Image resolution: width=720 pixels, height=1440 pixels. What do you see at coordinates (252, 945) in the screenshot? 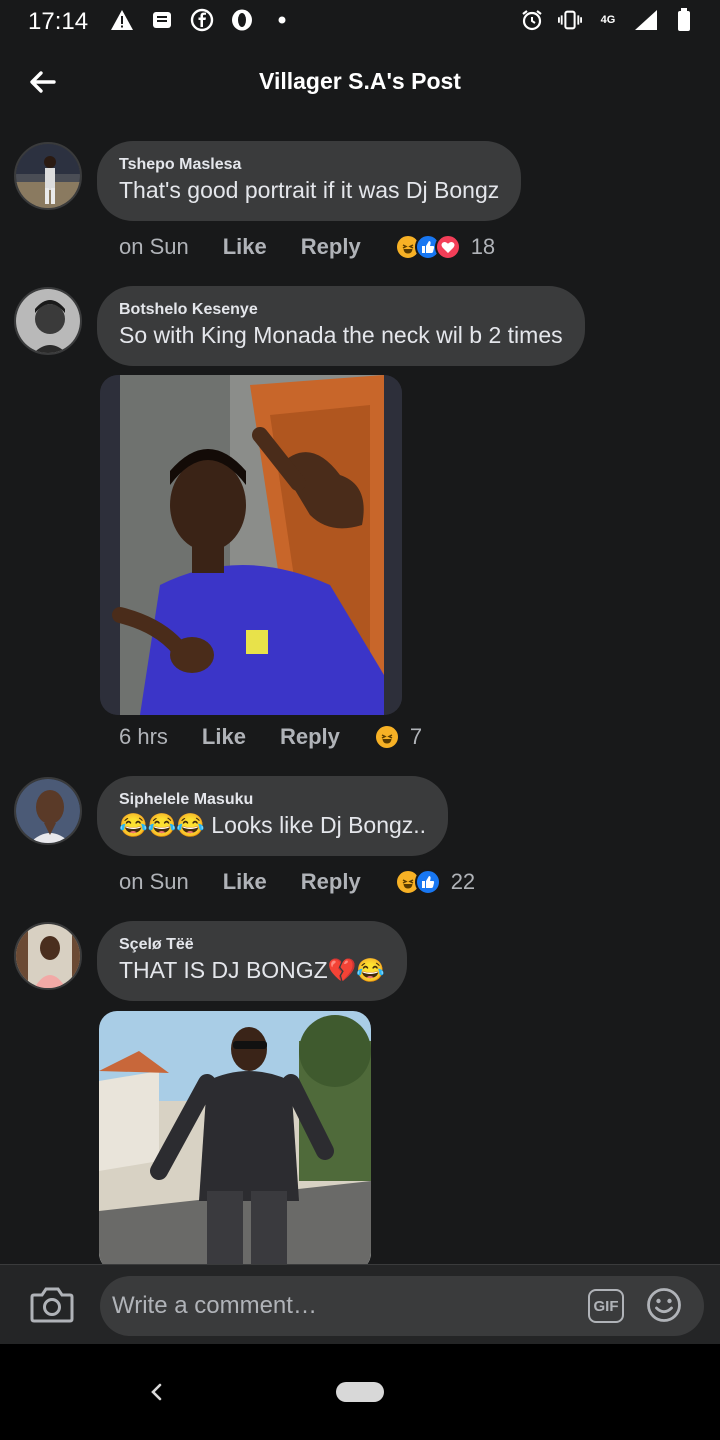
I see `comment-author: Sçelø Tëë` at bounding box center [252, 945].